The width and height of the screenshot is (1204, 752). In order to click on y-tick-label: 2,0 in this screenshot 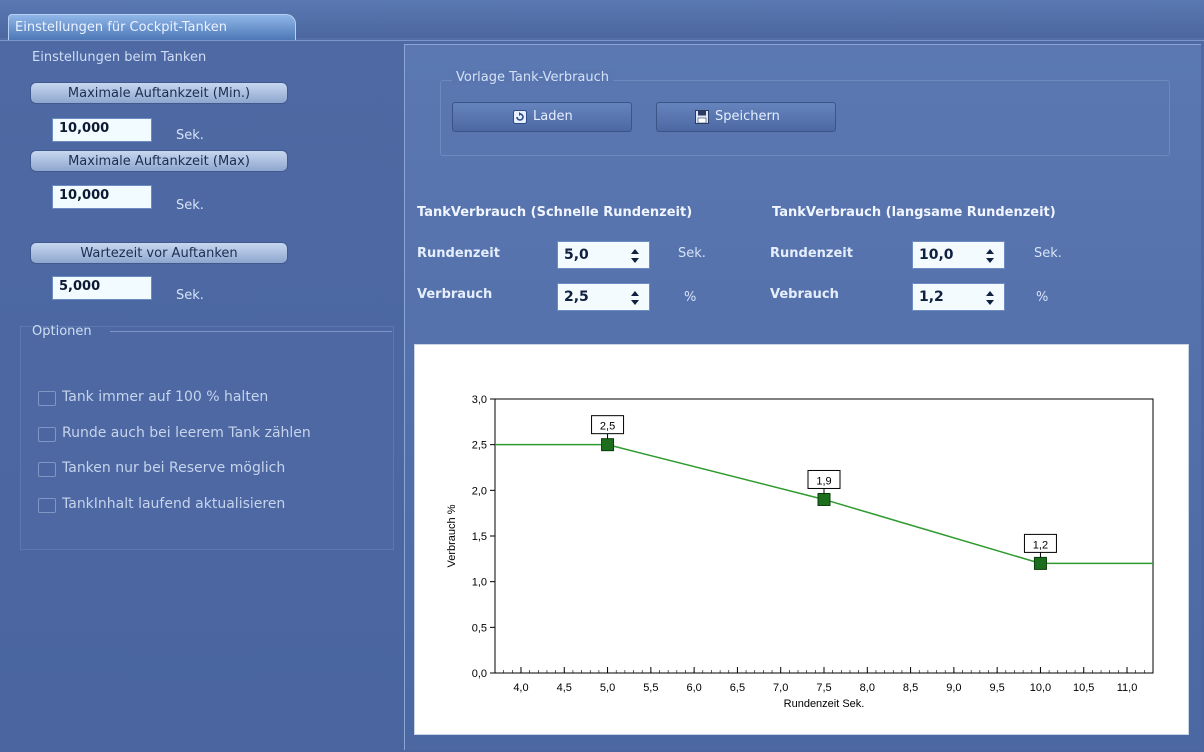, I will do `click(479, 491)`.